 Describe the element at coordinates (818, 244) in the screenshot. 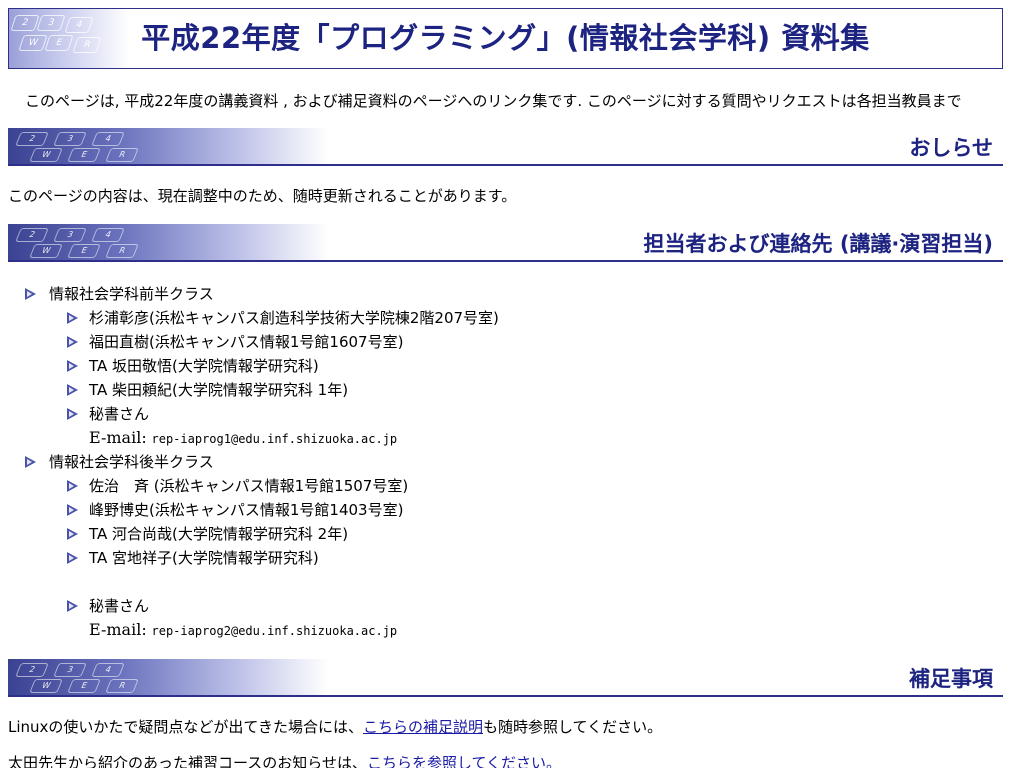

I see `section-title-contacts: 担当者および連絡先 (講議·演習担当)` at that location.